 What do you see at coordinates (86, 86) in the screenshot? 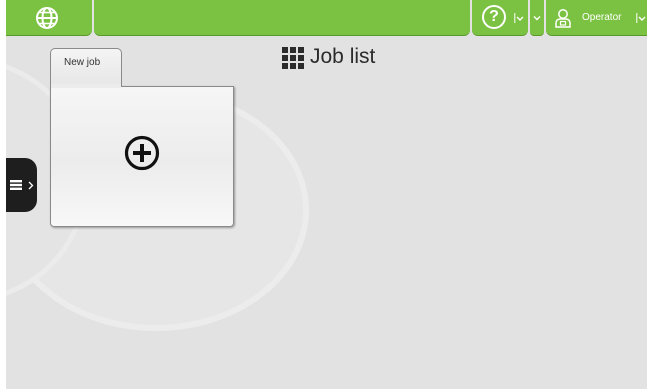
I see `card-tab-join` at bounding box center [86, 86].